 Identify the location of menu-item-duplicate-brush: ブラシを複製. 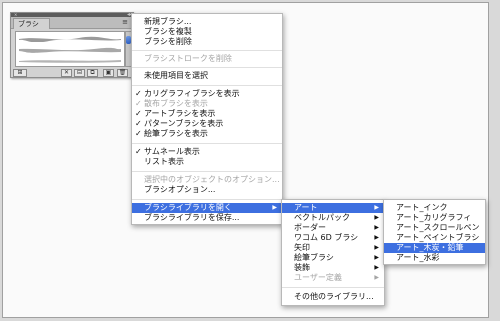
(207, 32).